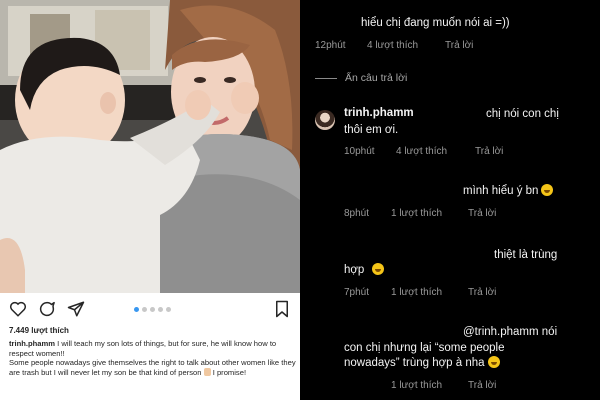  What do you see at coordinates (378, 269) in the screenshot?
I see `grinning-emoji-icon` at bounding box center [378, 269].